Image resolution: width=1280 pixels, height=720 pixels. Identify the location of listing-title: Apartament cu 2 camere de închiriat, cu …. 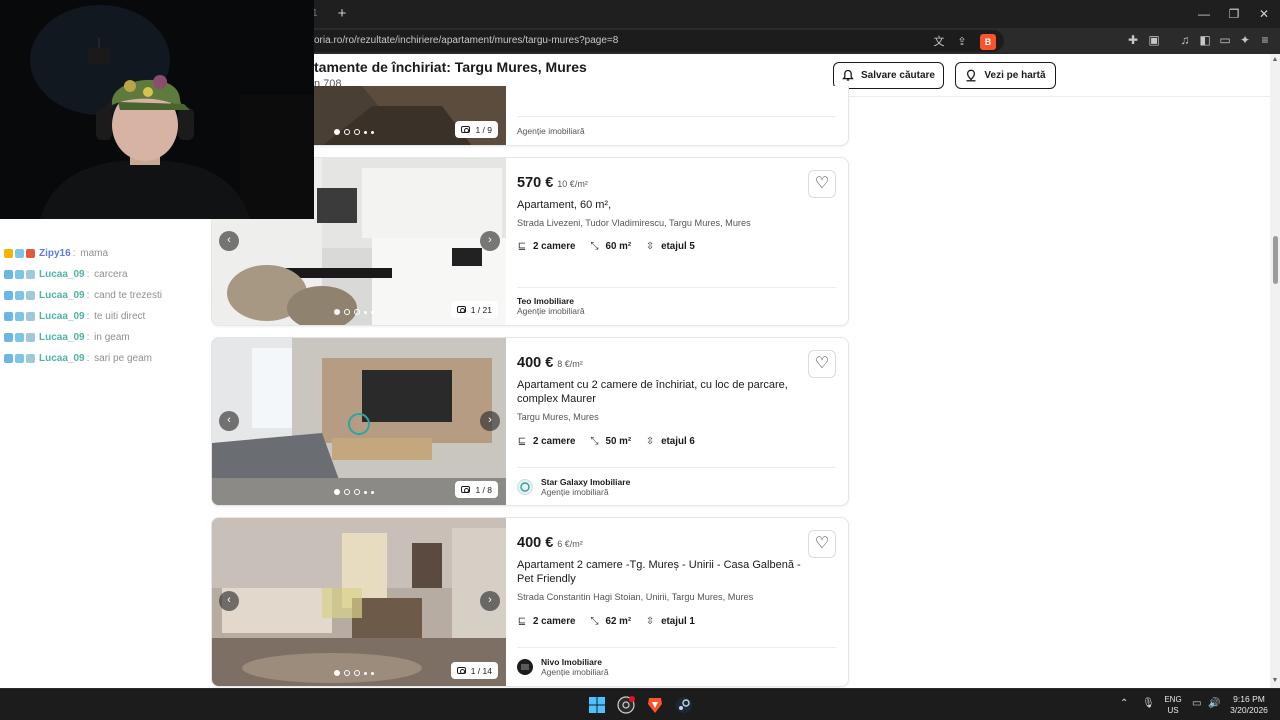
(667, 392).